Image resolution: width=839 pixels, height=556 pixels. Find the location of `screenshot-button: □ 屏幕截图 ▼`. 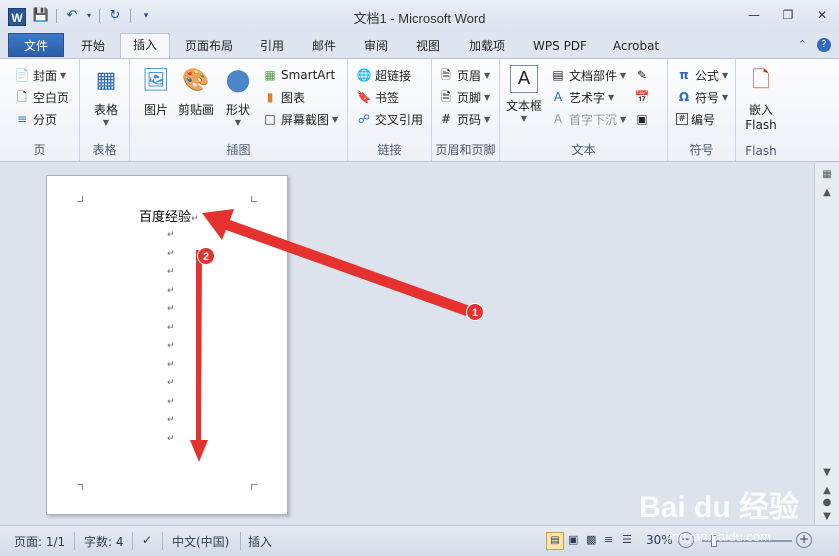

screenshot-button: □ 屏幕截图 ▼ is located at coordinates (300, 119).